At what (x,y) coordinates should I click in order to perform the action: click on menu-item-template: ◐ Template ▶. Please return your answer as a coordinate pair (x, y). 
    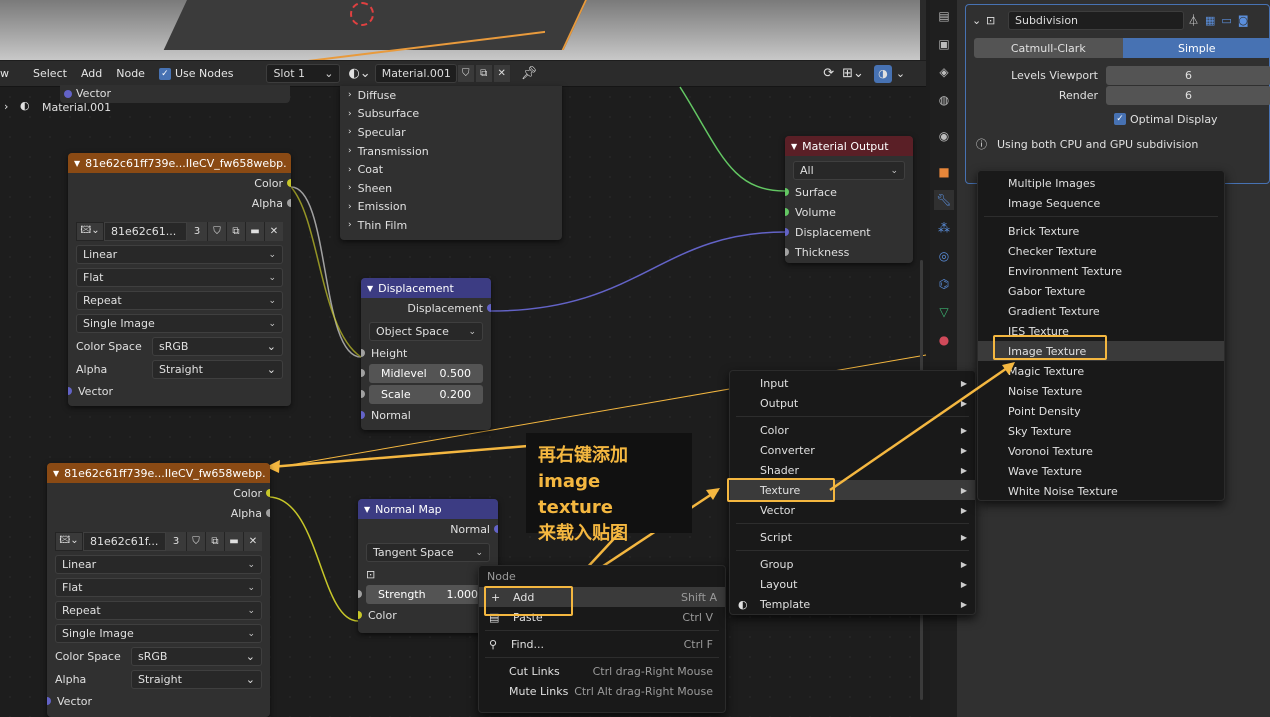
    Looking at the image, I should click on (852, 604).